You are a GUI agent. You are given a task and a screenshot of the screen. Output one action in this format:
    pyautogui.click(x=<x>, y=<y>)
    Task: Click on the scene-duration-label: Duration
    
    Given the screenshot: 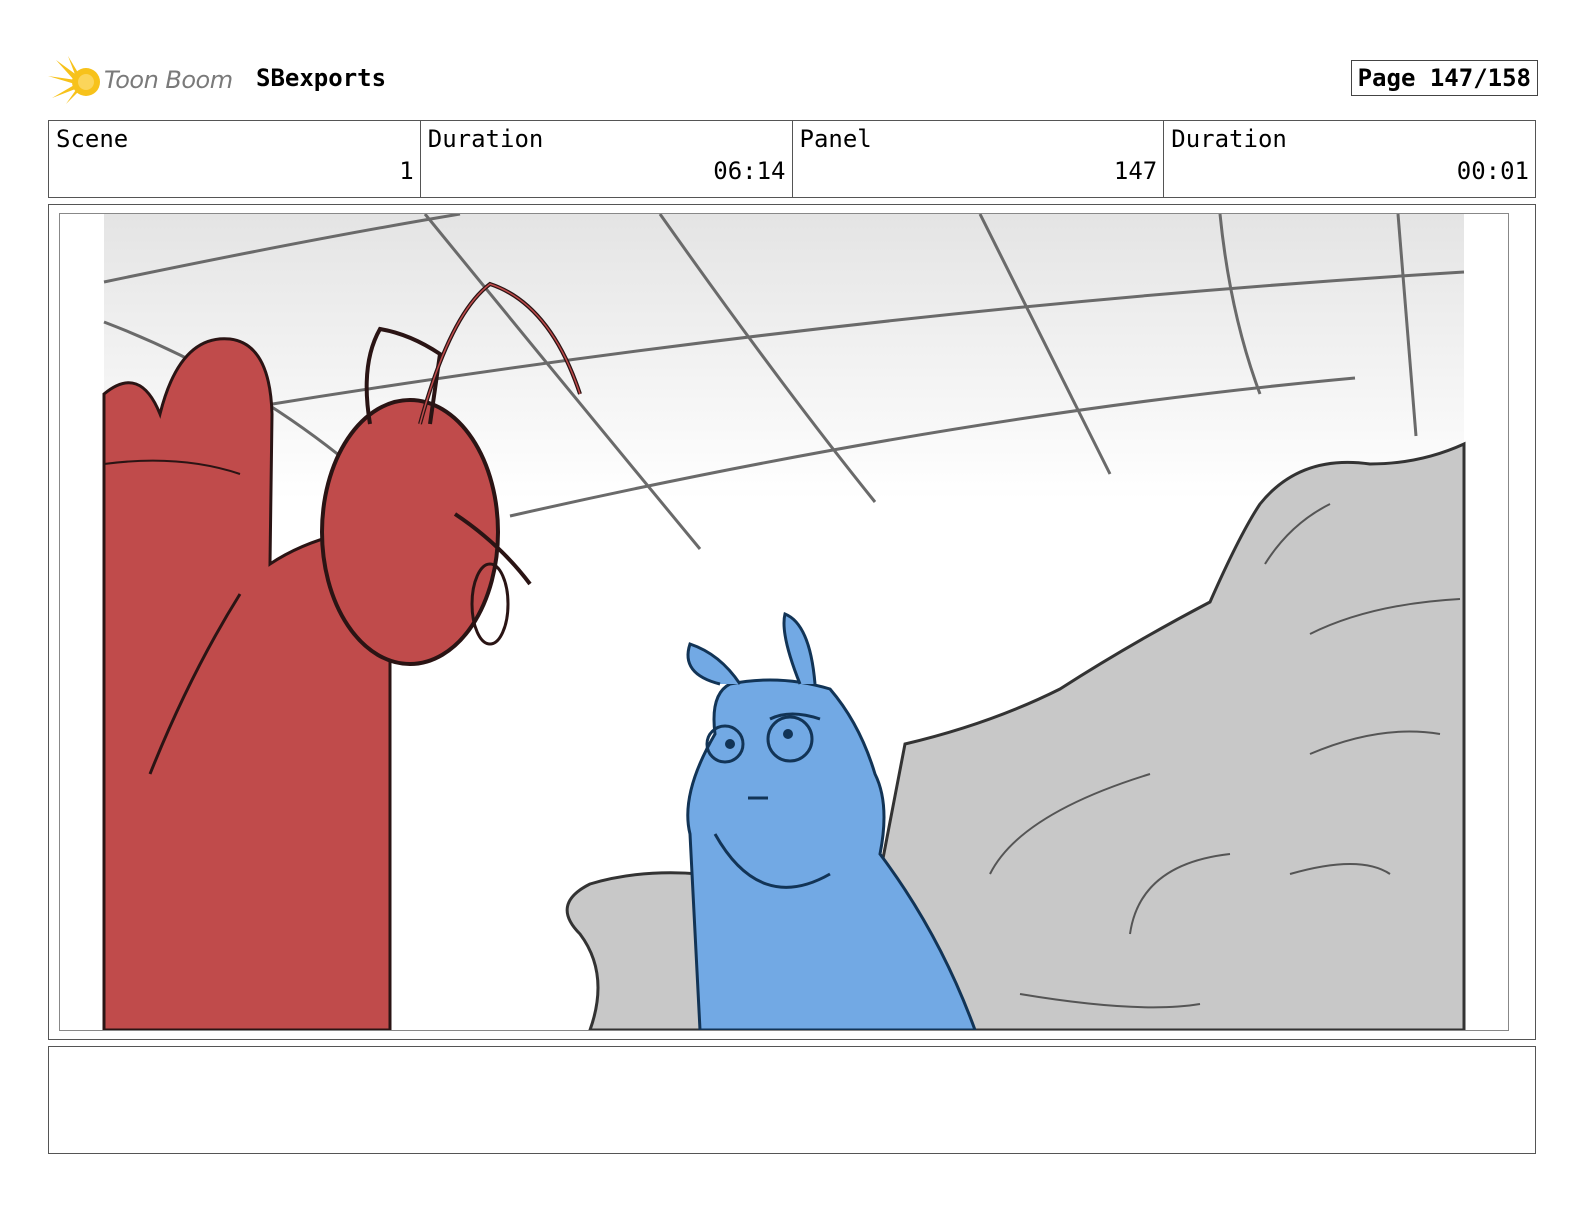 What is the action you would take?
    pyautogui.click(x=485, y=139)
    